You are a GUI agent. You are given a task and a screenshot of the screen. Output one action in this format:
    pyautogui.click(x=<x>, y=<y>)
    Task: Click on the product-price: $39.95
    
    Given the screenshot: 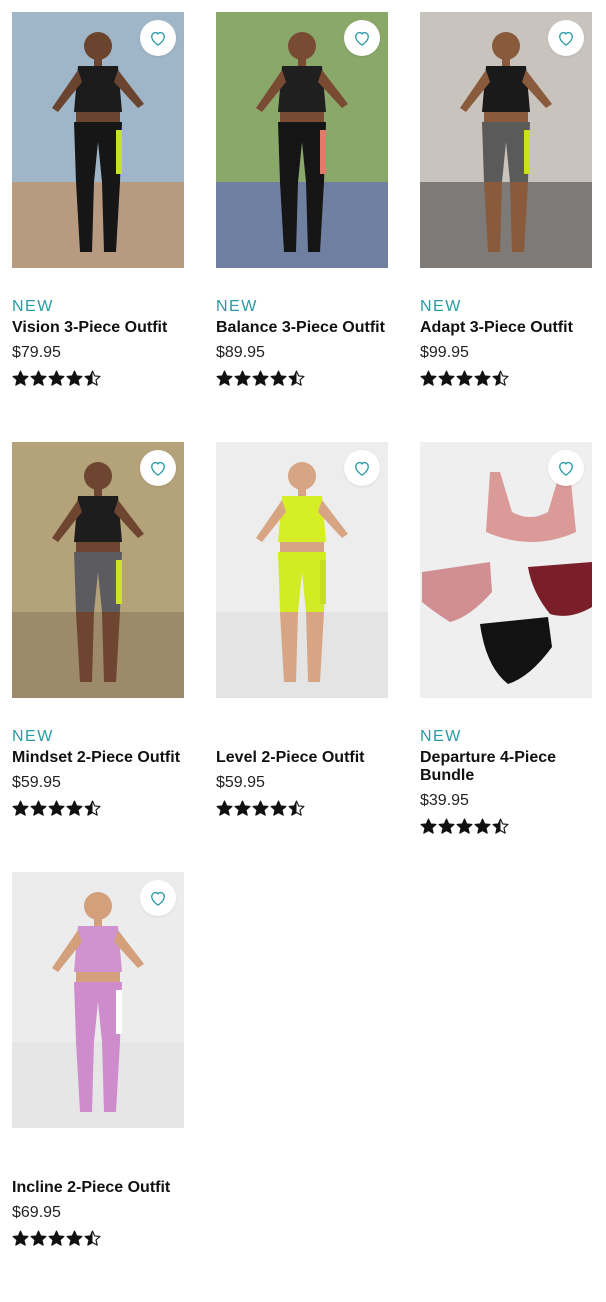 What is the action you would take?
    pyautogui.click(x=444, y=800)
    